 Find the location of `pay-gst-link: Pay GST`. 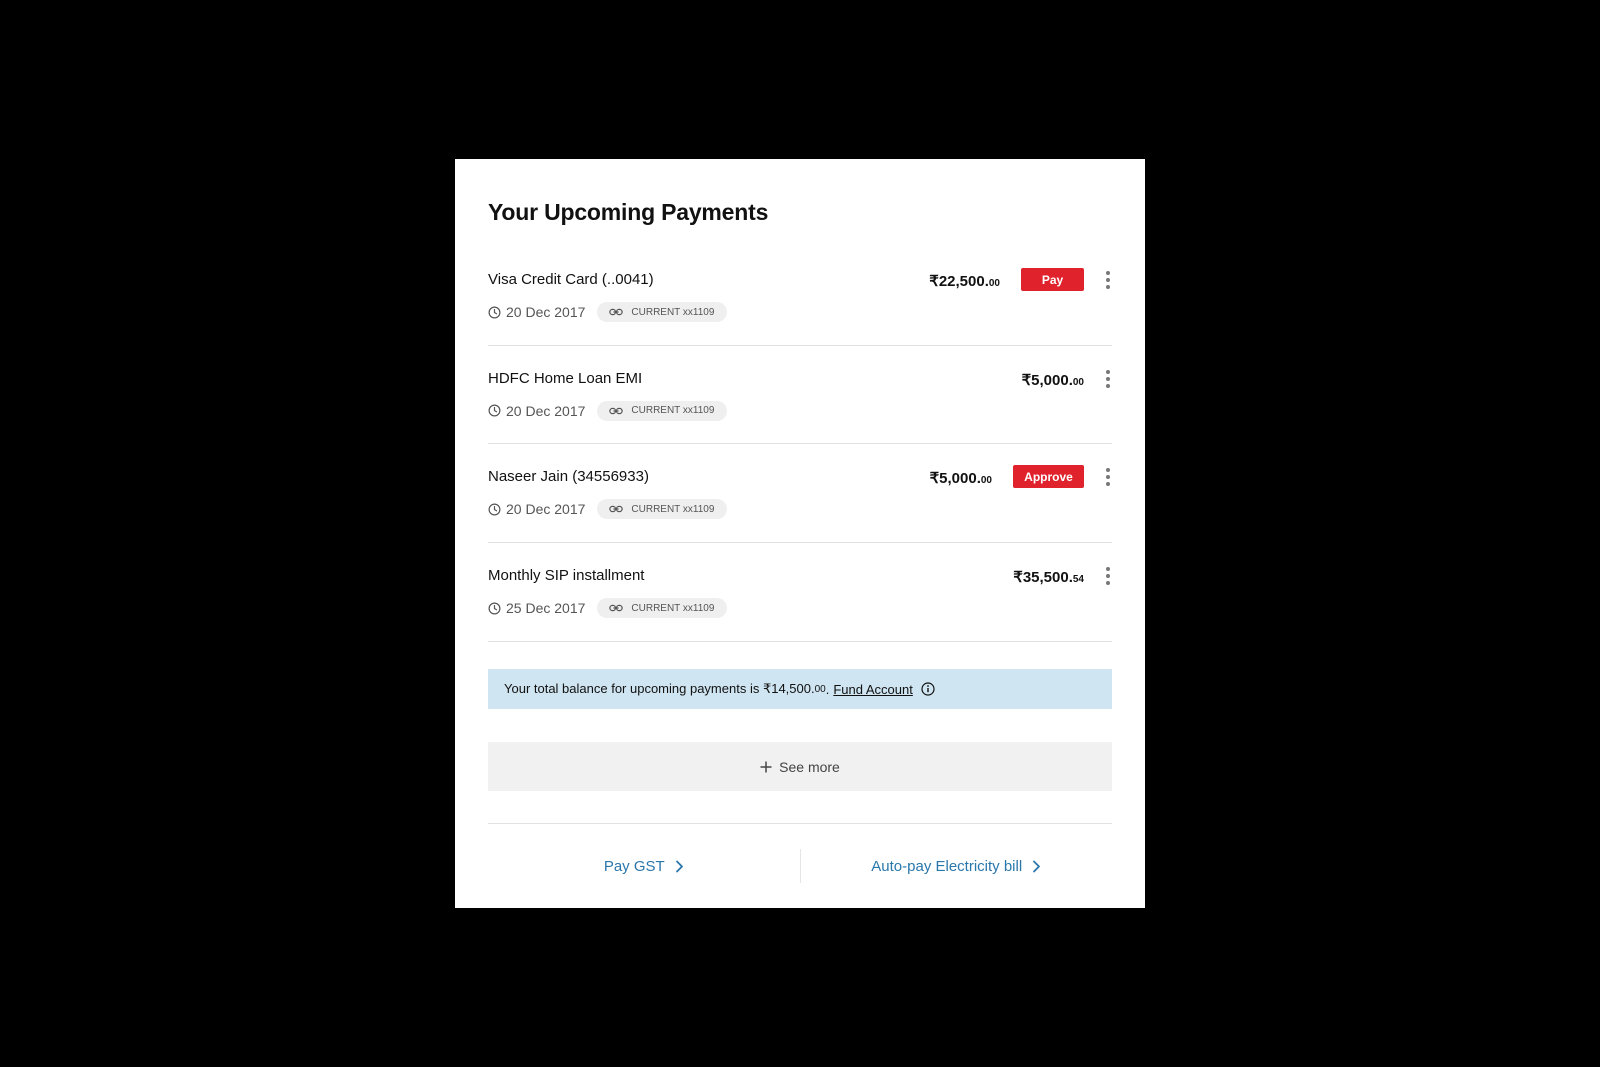

pay-gst-link: Pay GST is located at coordinates (644, 866).